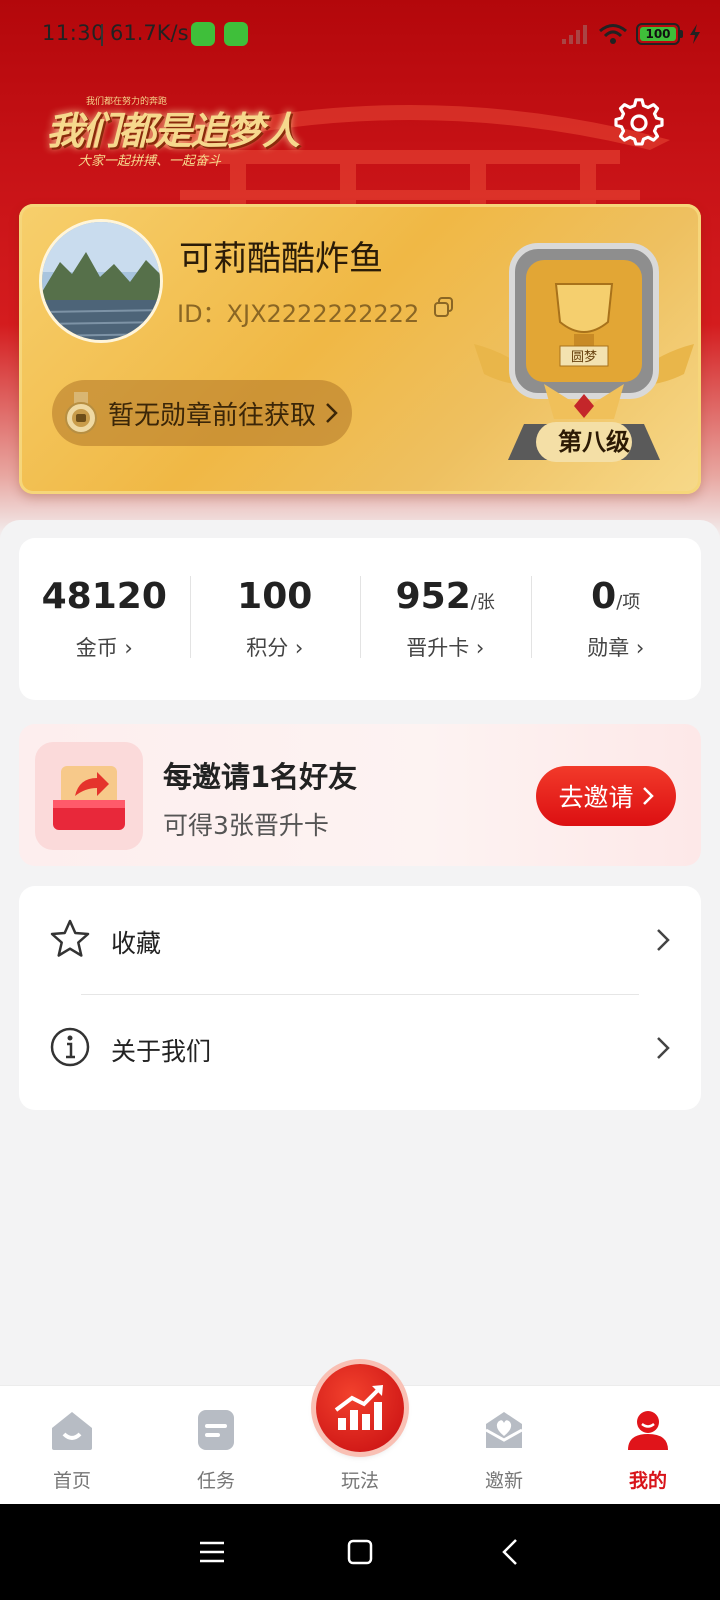 The height and width of the screenshot is (1600, 720). Describe the element at coordinates (613, 34) in the screenshot. I see `wifi-icon` at that location.